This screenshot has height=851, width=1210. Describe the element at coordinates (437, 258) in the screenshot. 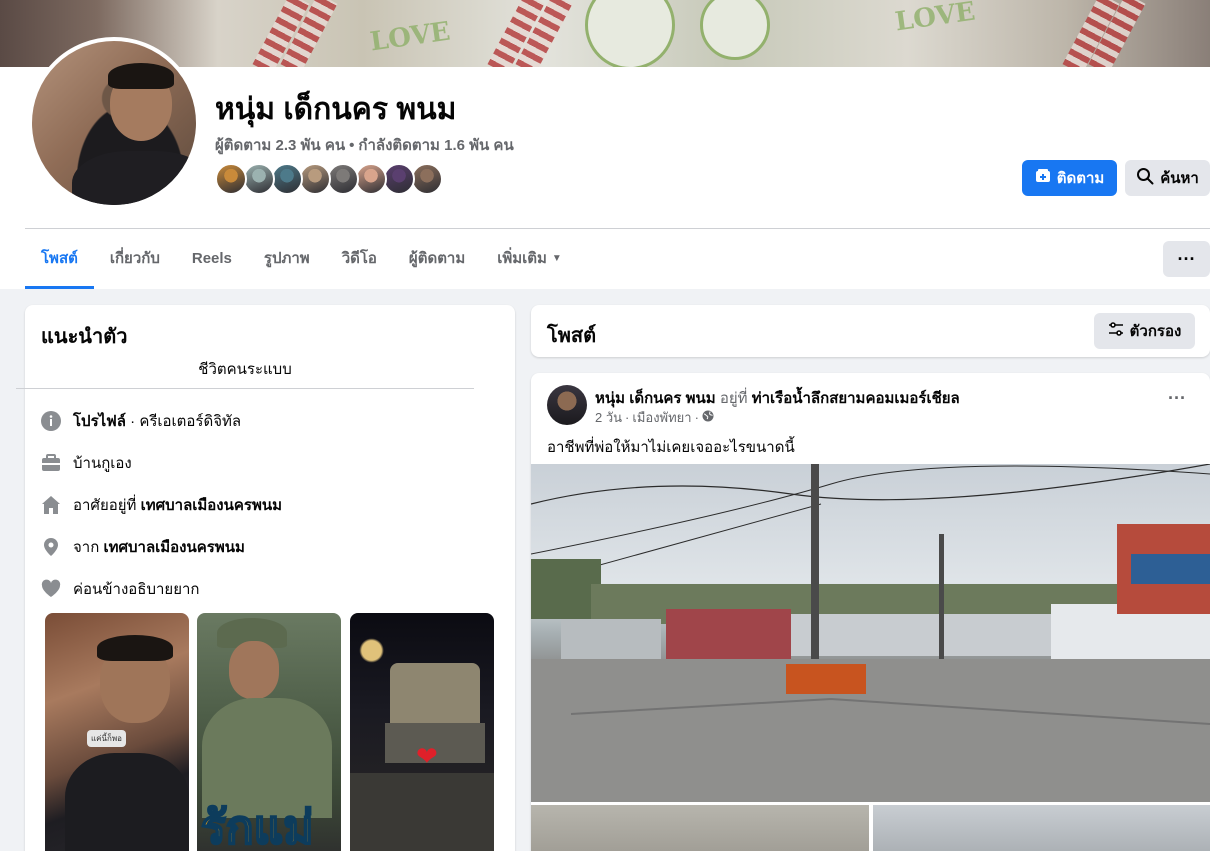

I see `tab-label: ผู้ติดตาม` at that location.